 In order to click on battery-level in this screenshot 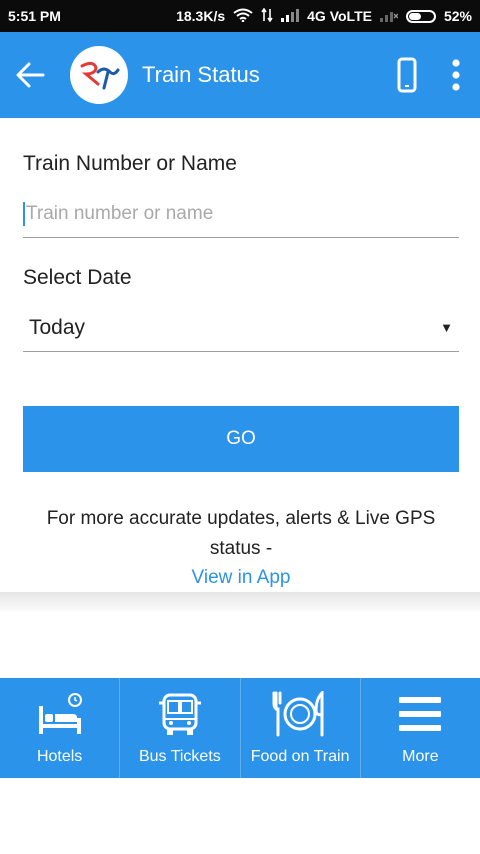, I will do `click(415, 16)`.